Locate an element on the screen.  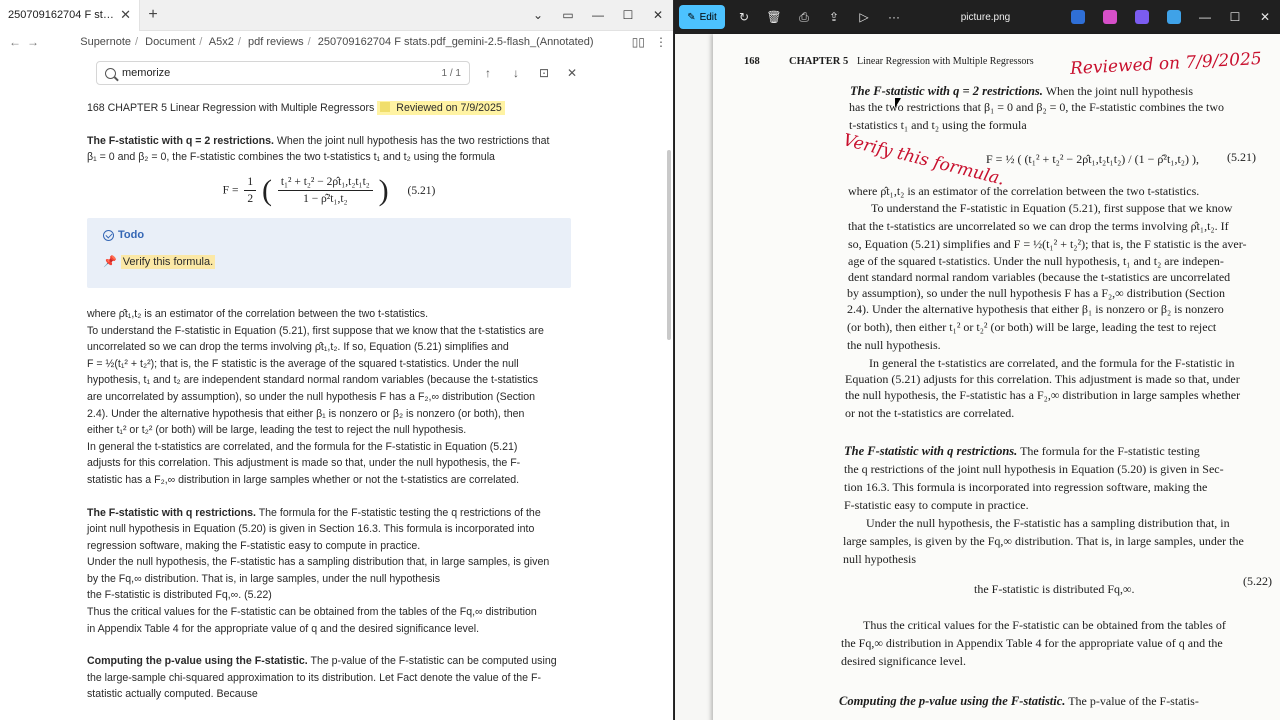
close-tab-icon: ✕ is located at coordinates (125, 15).